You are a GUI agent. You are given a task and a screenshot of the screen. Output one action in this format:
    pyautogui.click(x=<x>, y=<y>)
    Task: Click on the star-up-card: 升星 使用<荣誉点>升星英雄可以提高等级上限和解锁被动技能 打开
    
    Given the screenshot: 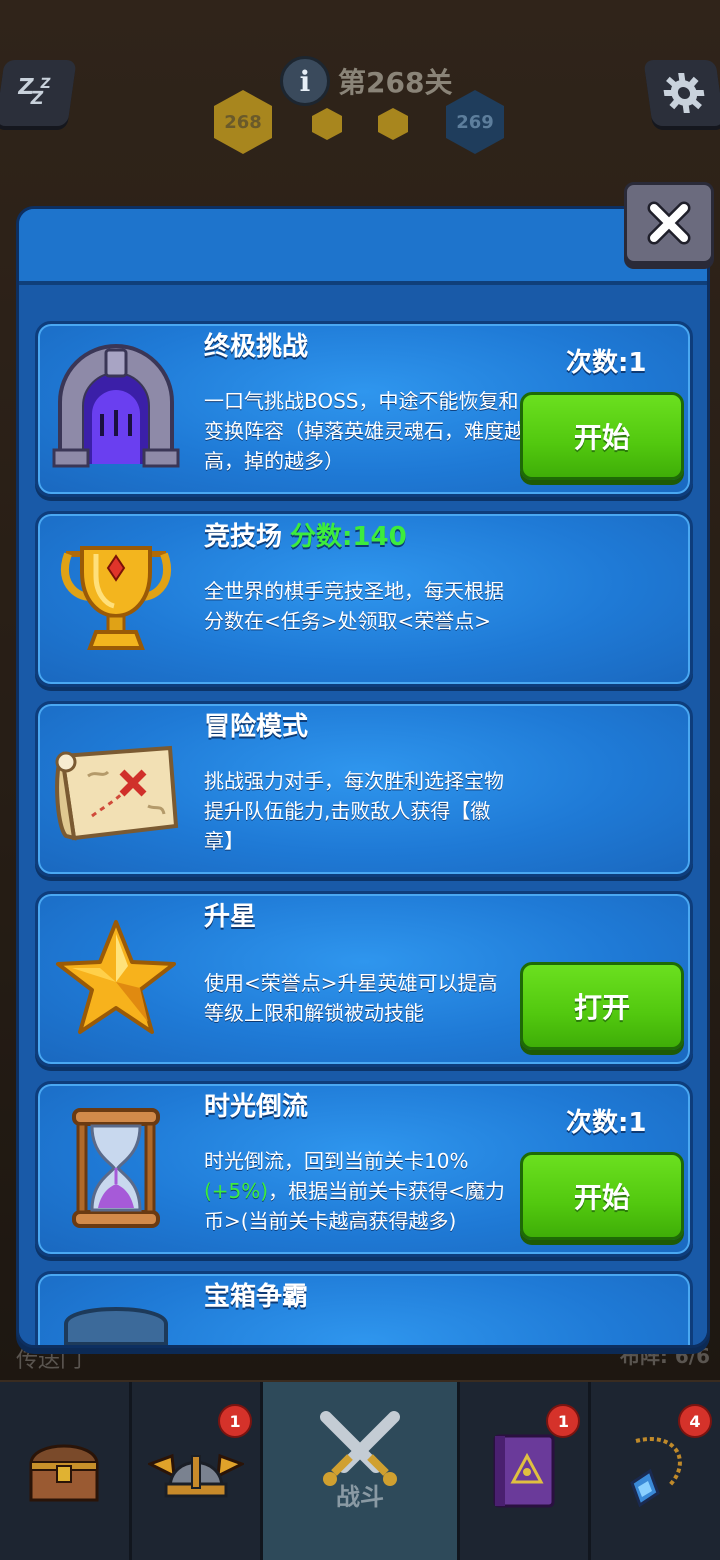 What is the action you would take?
    pyautogui.click(x=364, y=979)
    